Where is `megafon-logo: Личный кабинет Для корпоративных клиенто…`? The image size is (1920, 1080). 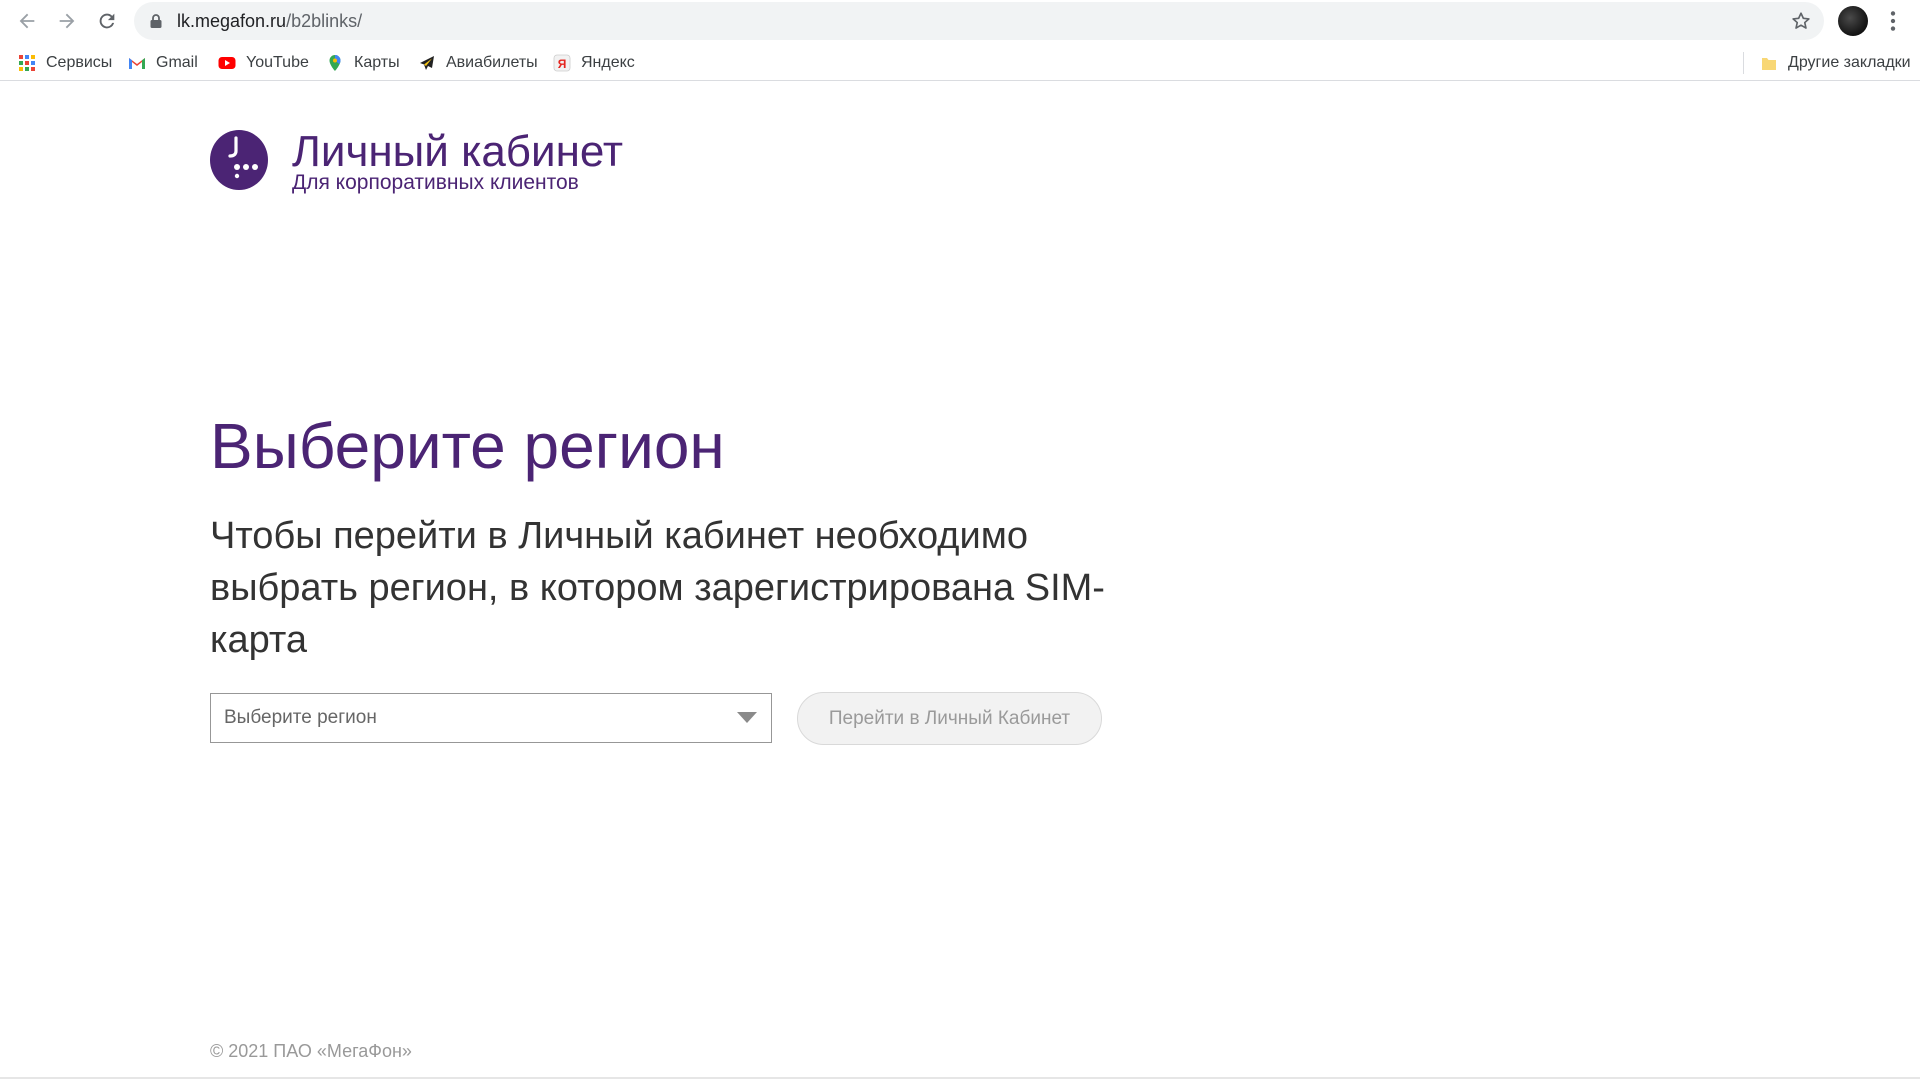 megafon-logo: Личный кабинет Для корпоративных клиенто… is located at coordinates (430, 162).